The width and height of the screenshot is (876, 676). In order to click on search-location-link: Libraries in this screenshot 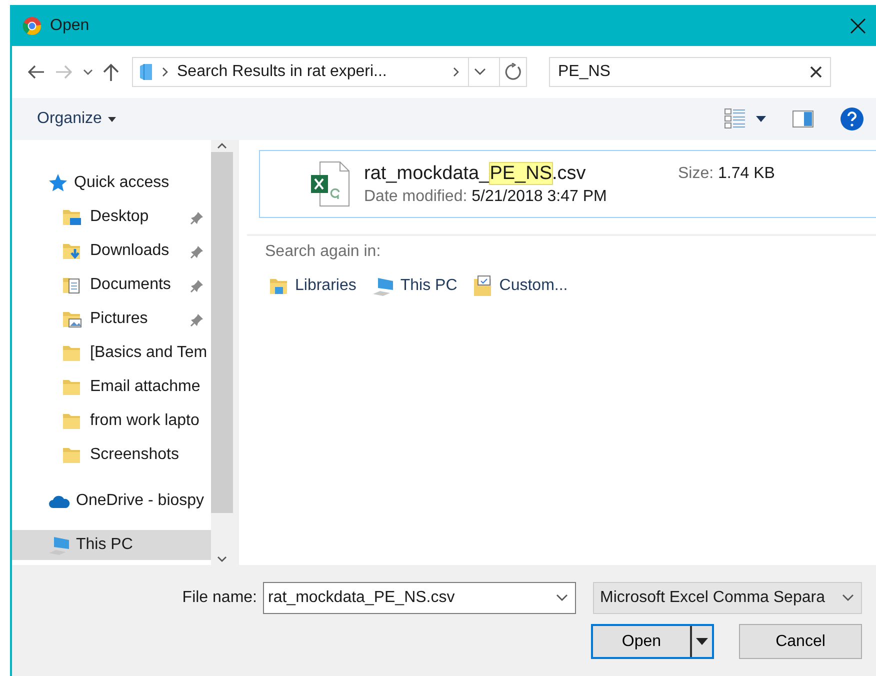, I will do `click(312, 286)`.